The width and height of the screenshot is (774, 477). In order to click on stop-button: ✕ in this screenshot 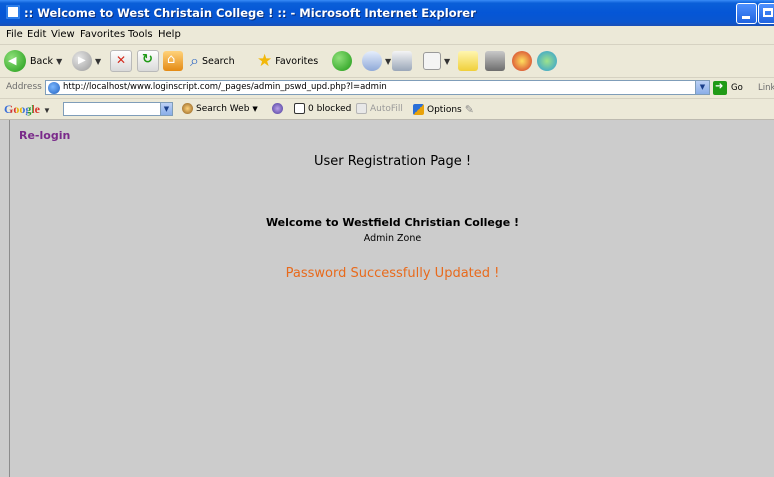, I will do `click(121, 61)`.